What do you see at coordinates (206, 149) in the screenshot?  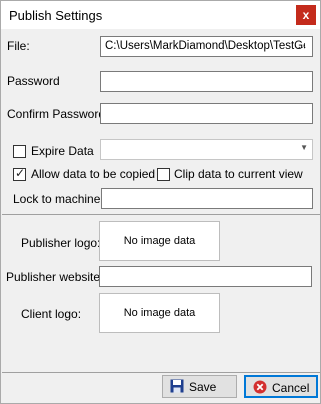 I see `expire-date-combo: ▼` at bounding box center [206, 149].